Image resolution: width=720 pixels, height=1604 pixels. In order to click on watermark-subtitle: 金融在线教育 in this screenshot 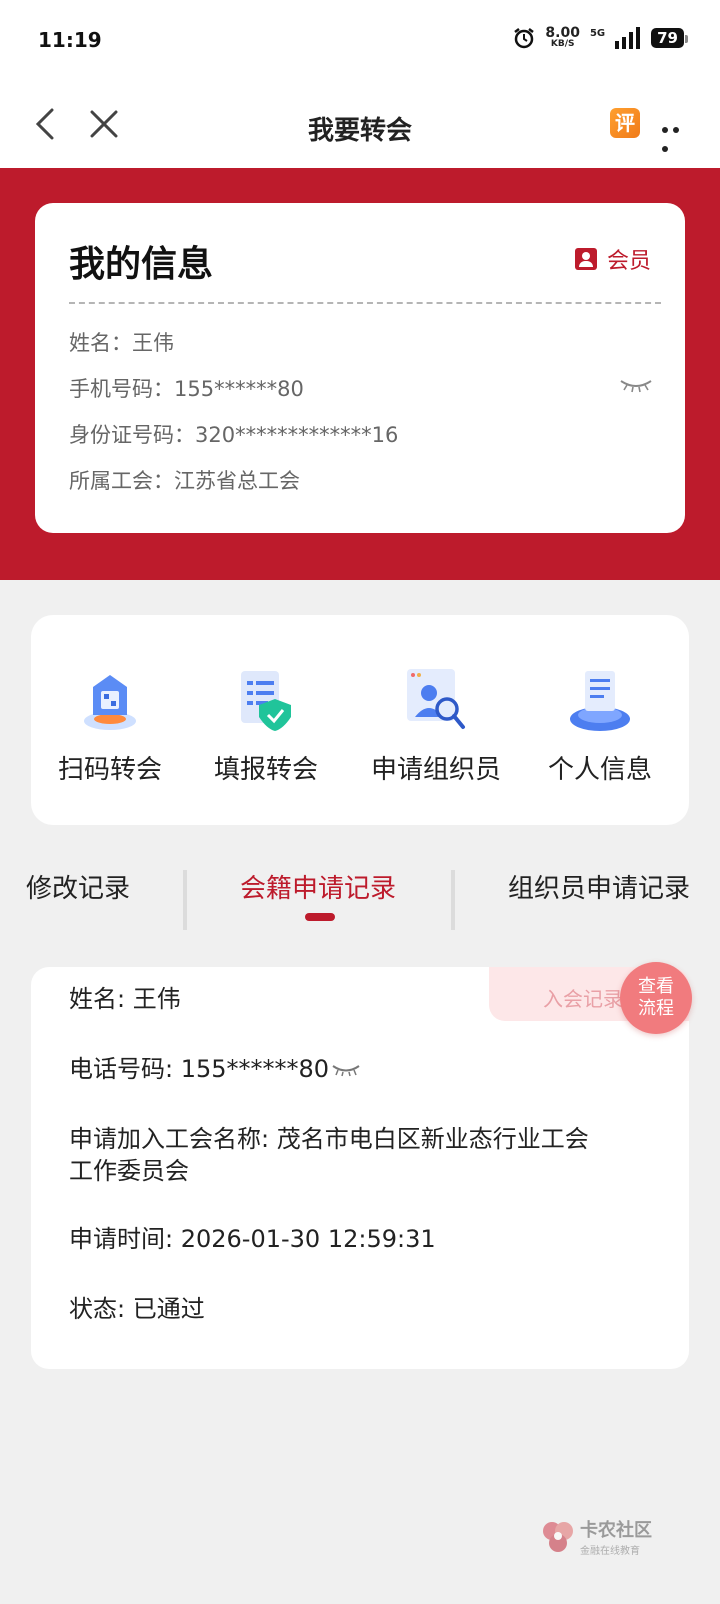, I will do `click(610, 1551)`.